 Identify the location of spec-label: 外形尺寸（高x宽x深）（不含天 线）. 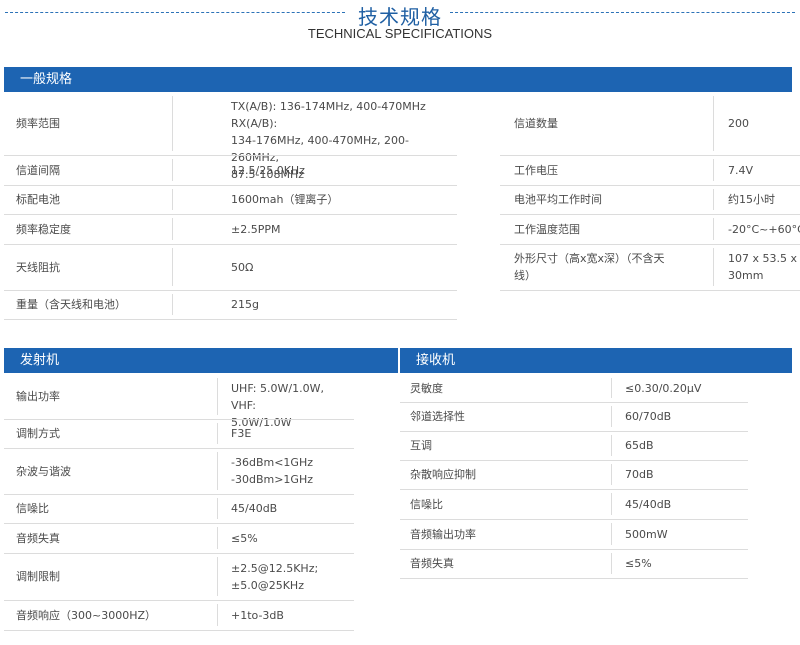
(594, 267).